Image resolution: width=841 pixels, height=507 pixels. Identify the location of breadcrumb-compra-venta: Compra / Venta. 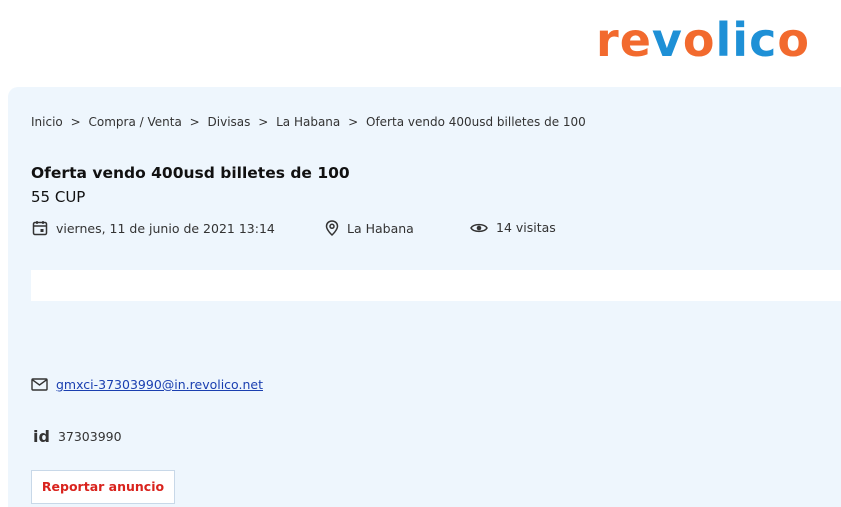
(134, 122).